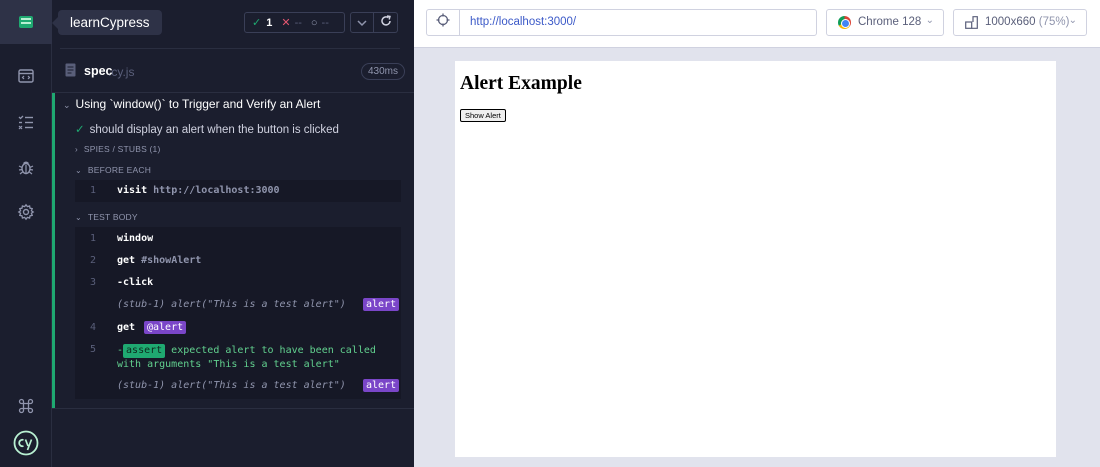 The width and height of the screenshot is (1100, 467). I want to click on sidebar-item-runs, so click(26, 122).